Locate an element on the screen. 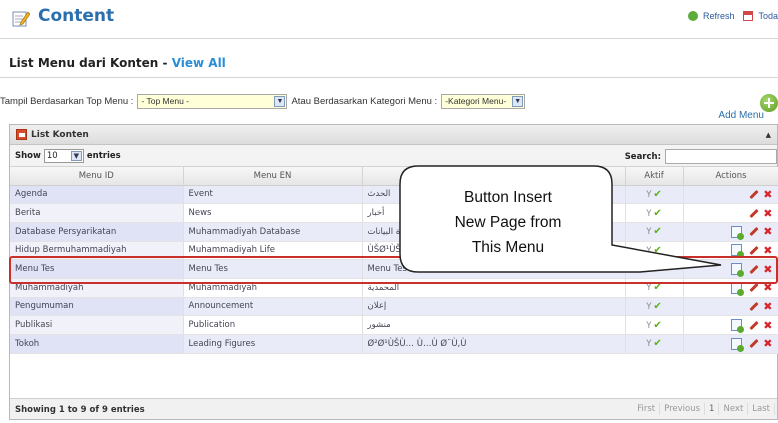 The image size is (778, 423). header-divider is located at coordinates (389, 38).